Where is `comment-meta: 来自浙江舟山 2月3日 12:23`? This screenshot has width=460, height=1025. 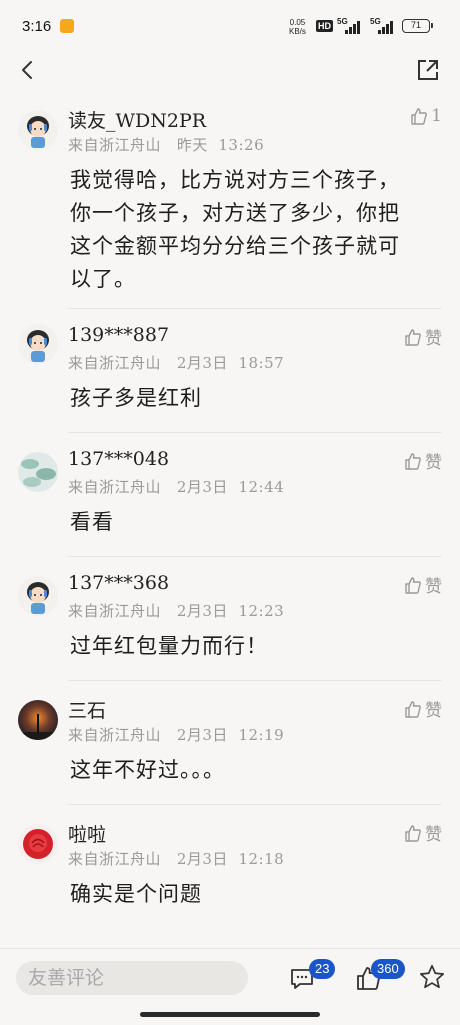
comment-meta: 来自浙江舟山 2月3日 12:23 is located at coordinates (176, 610).